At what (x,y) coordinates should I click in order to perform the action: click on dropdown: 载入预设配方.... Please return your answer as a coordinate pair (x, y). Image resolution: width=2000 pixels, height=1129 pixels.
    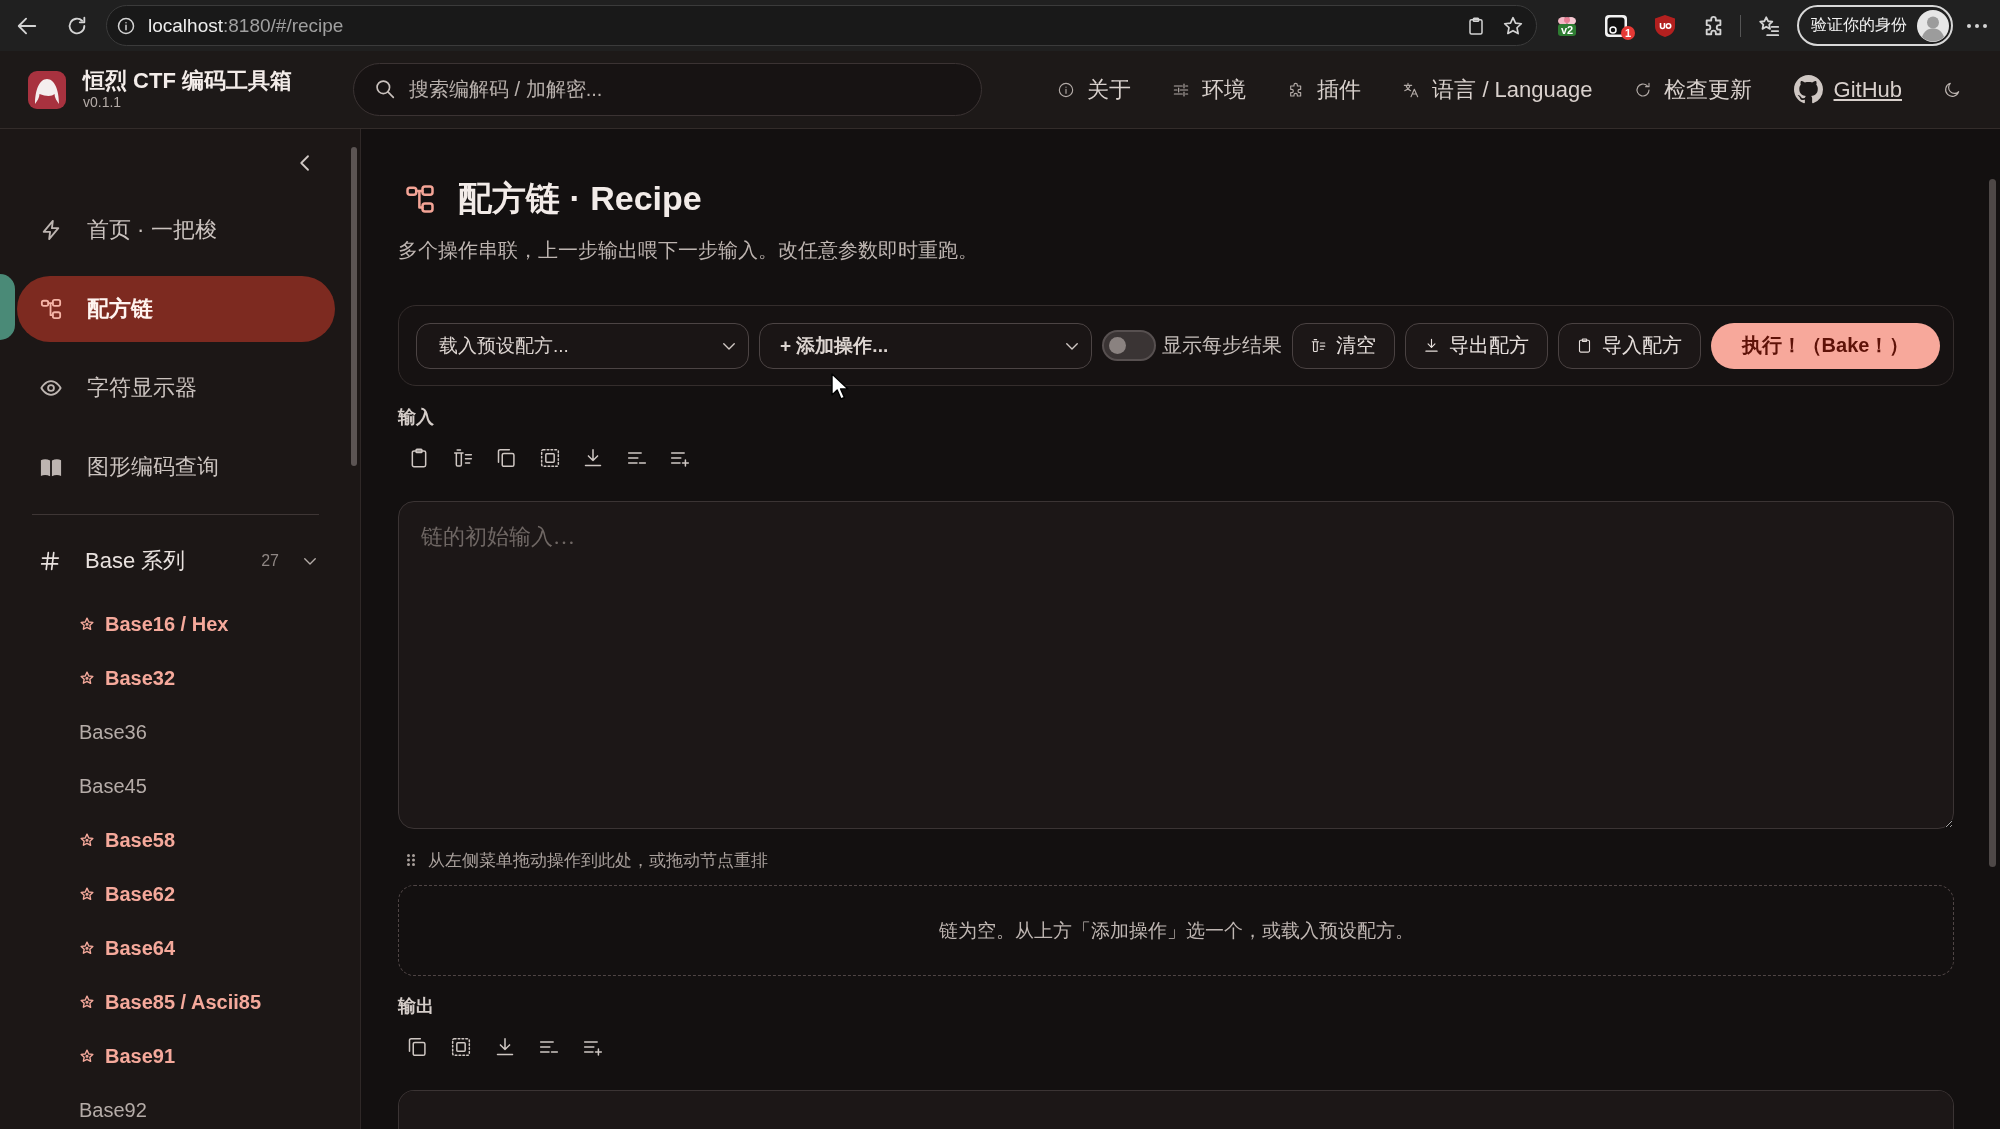
    Looking at the image, I should click on (582, 345).